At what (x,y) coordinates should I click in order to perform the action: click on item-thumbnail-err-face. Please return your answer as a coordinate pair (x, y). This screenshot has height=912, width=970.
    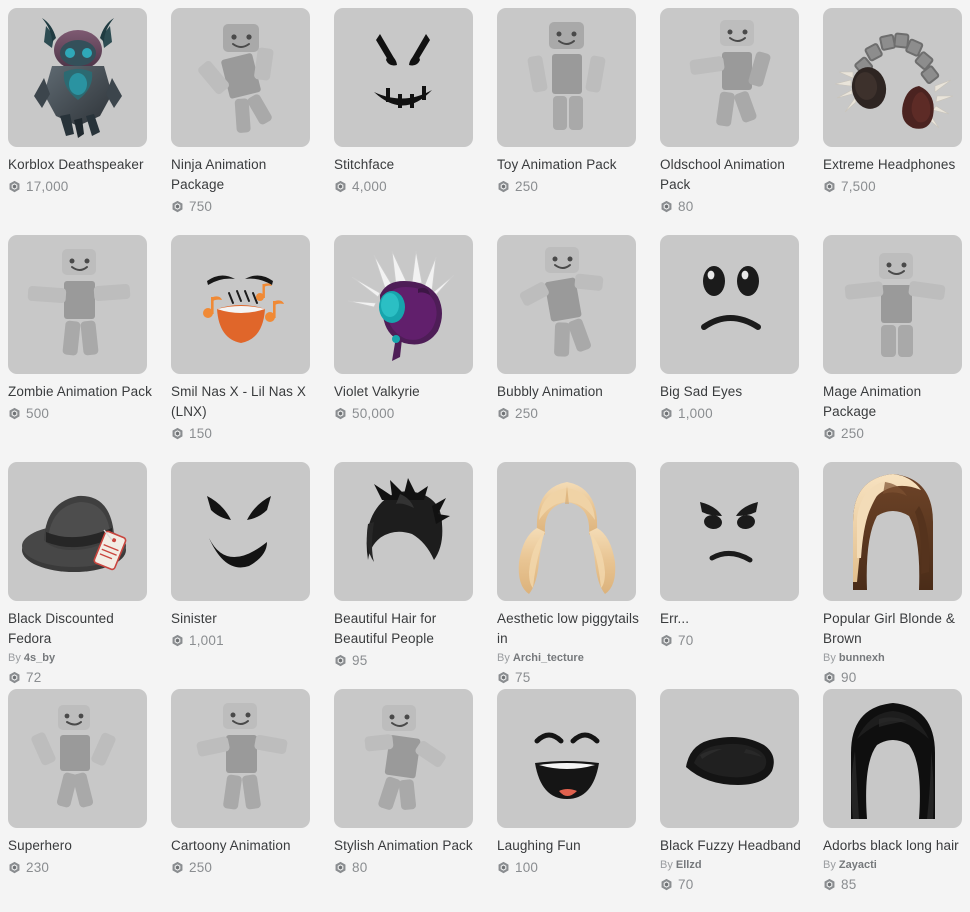
    Looking at the image, I should click on (729, 531).